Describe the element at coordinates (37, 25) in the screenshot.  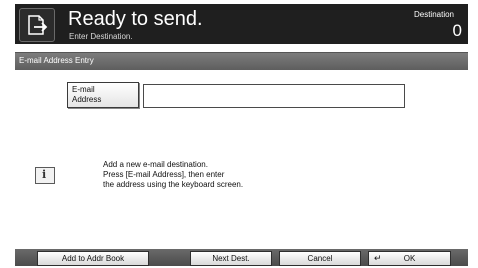
I see `send-icon` at that location.